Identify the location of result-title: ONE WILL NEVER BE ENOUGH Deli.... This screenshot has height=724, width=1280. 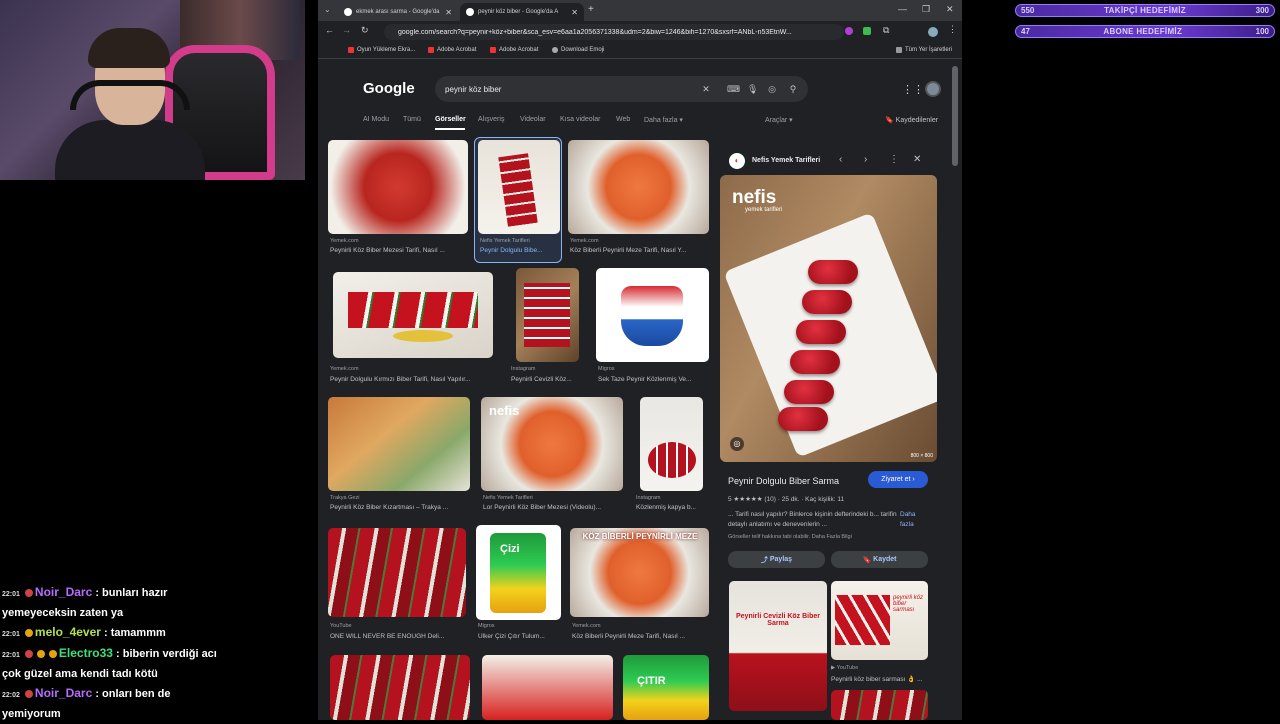
(400, 636).